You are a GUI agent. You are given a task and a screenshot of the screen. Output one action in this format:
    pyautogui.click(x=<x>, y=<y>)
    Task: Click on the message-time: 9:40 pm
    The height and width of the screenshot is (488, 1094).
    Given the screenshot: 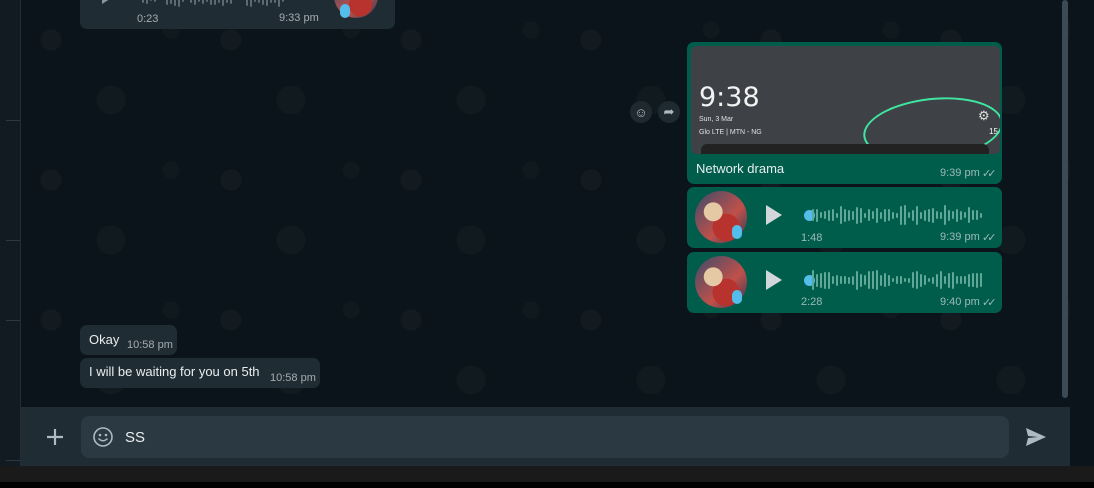 What is the action you would take?
    pyautogui.click(x=960, y=302)
    